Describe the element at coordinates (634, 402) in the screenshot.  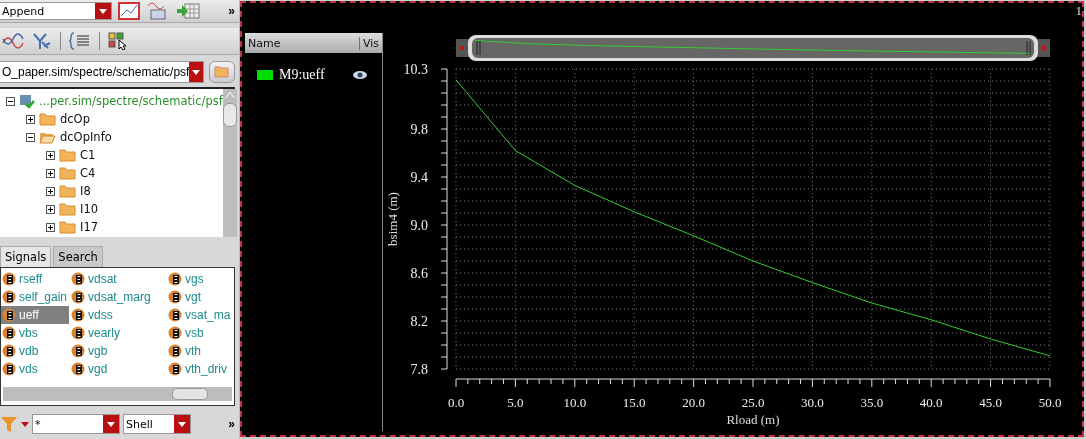
I see `x-tick-label: 15.0` at that location.